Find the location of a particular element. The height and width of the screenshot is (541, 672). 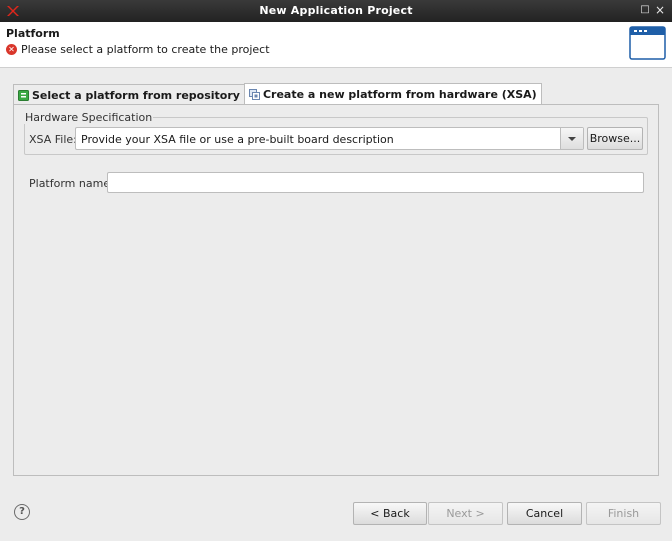

error-icon: ✕ is located at coordinates (11, 49).